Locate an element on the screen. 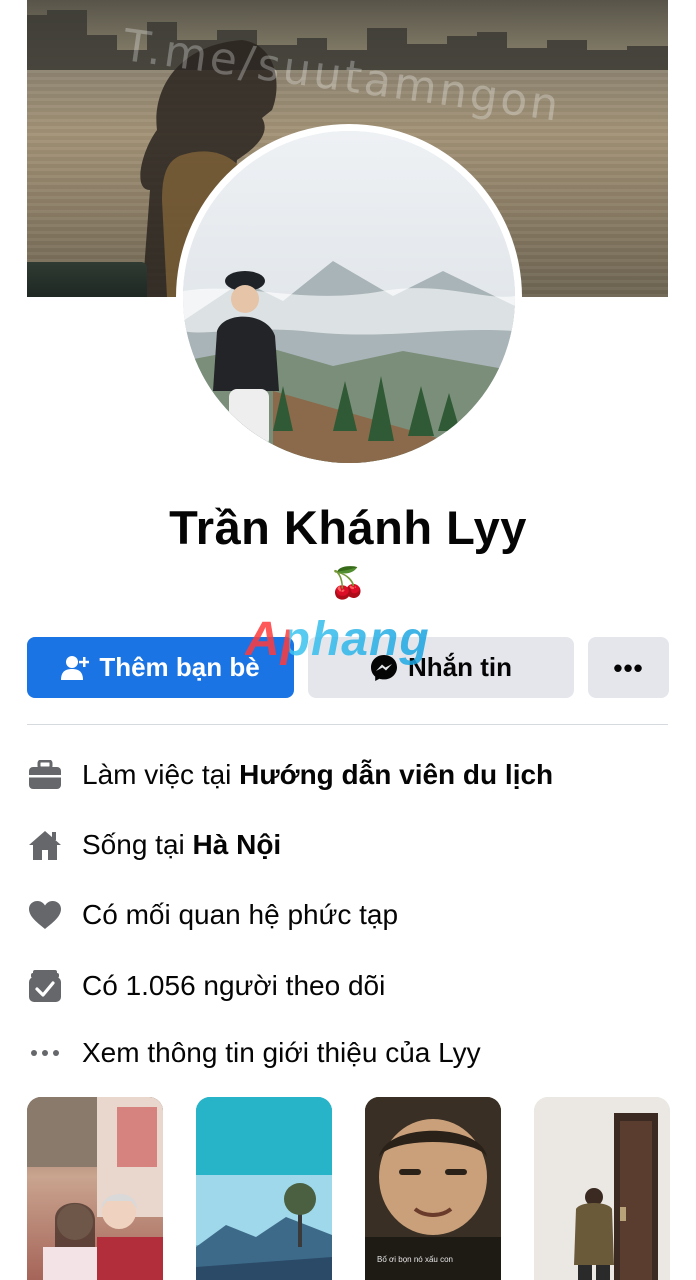 This screenshot has height=1280, width=696. story-2-image is located at coordinates (264, 1188).